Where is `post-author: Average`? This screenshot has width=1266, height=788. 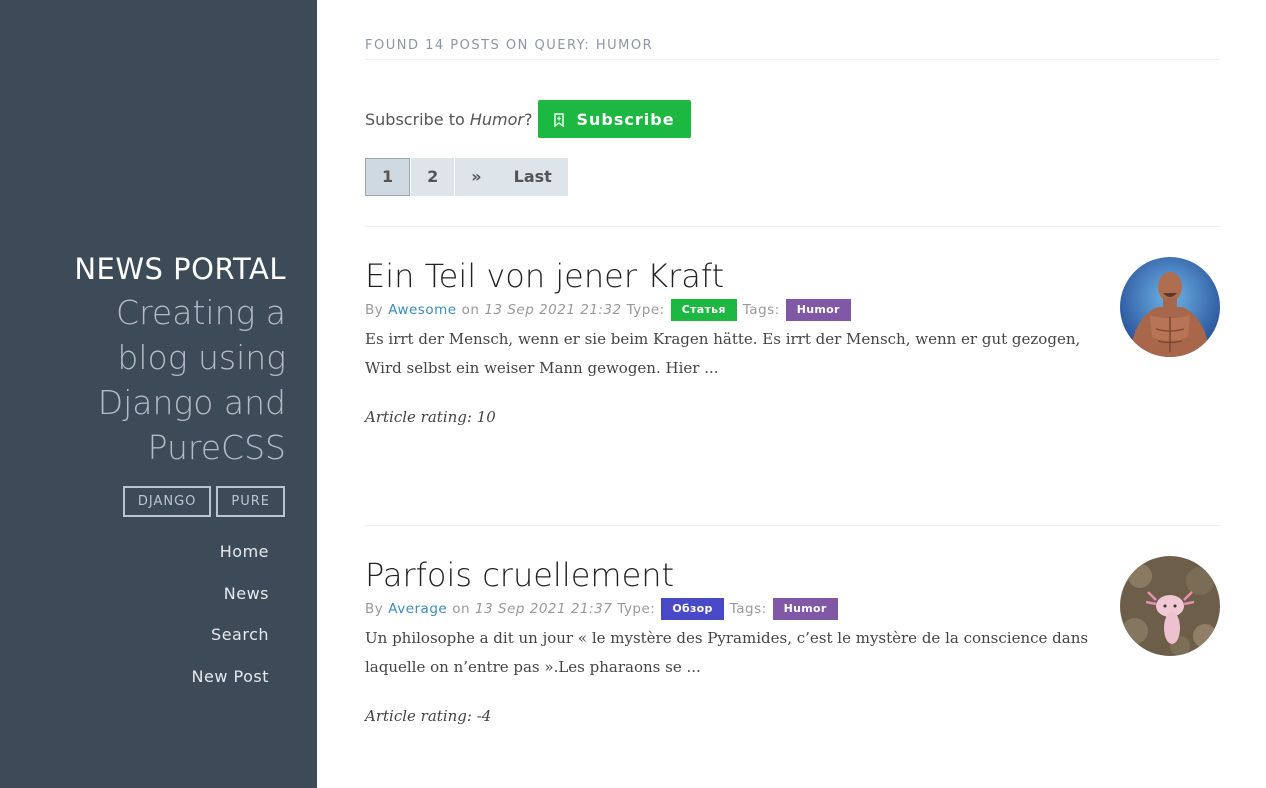 post-author: Average is located at coordinates (417, 609).